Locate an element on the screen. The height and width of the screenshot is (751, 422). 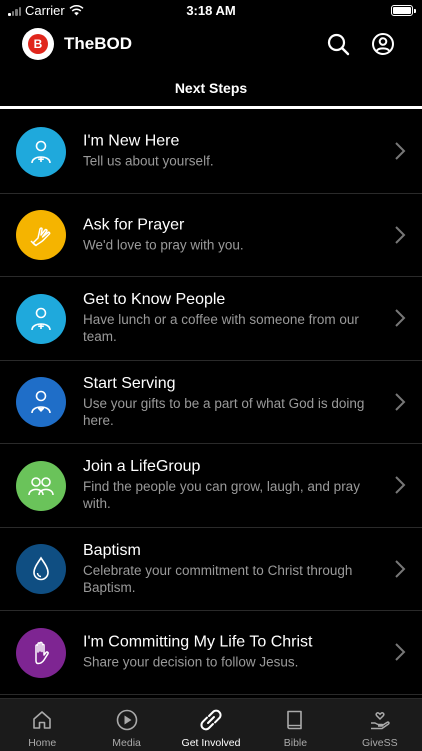
tab-media: Media is located at coordinates (126, 725).